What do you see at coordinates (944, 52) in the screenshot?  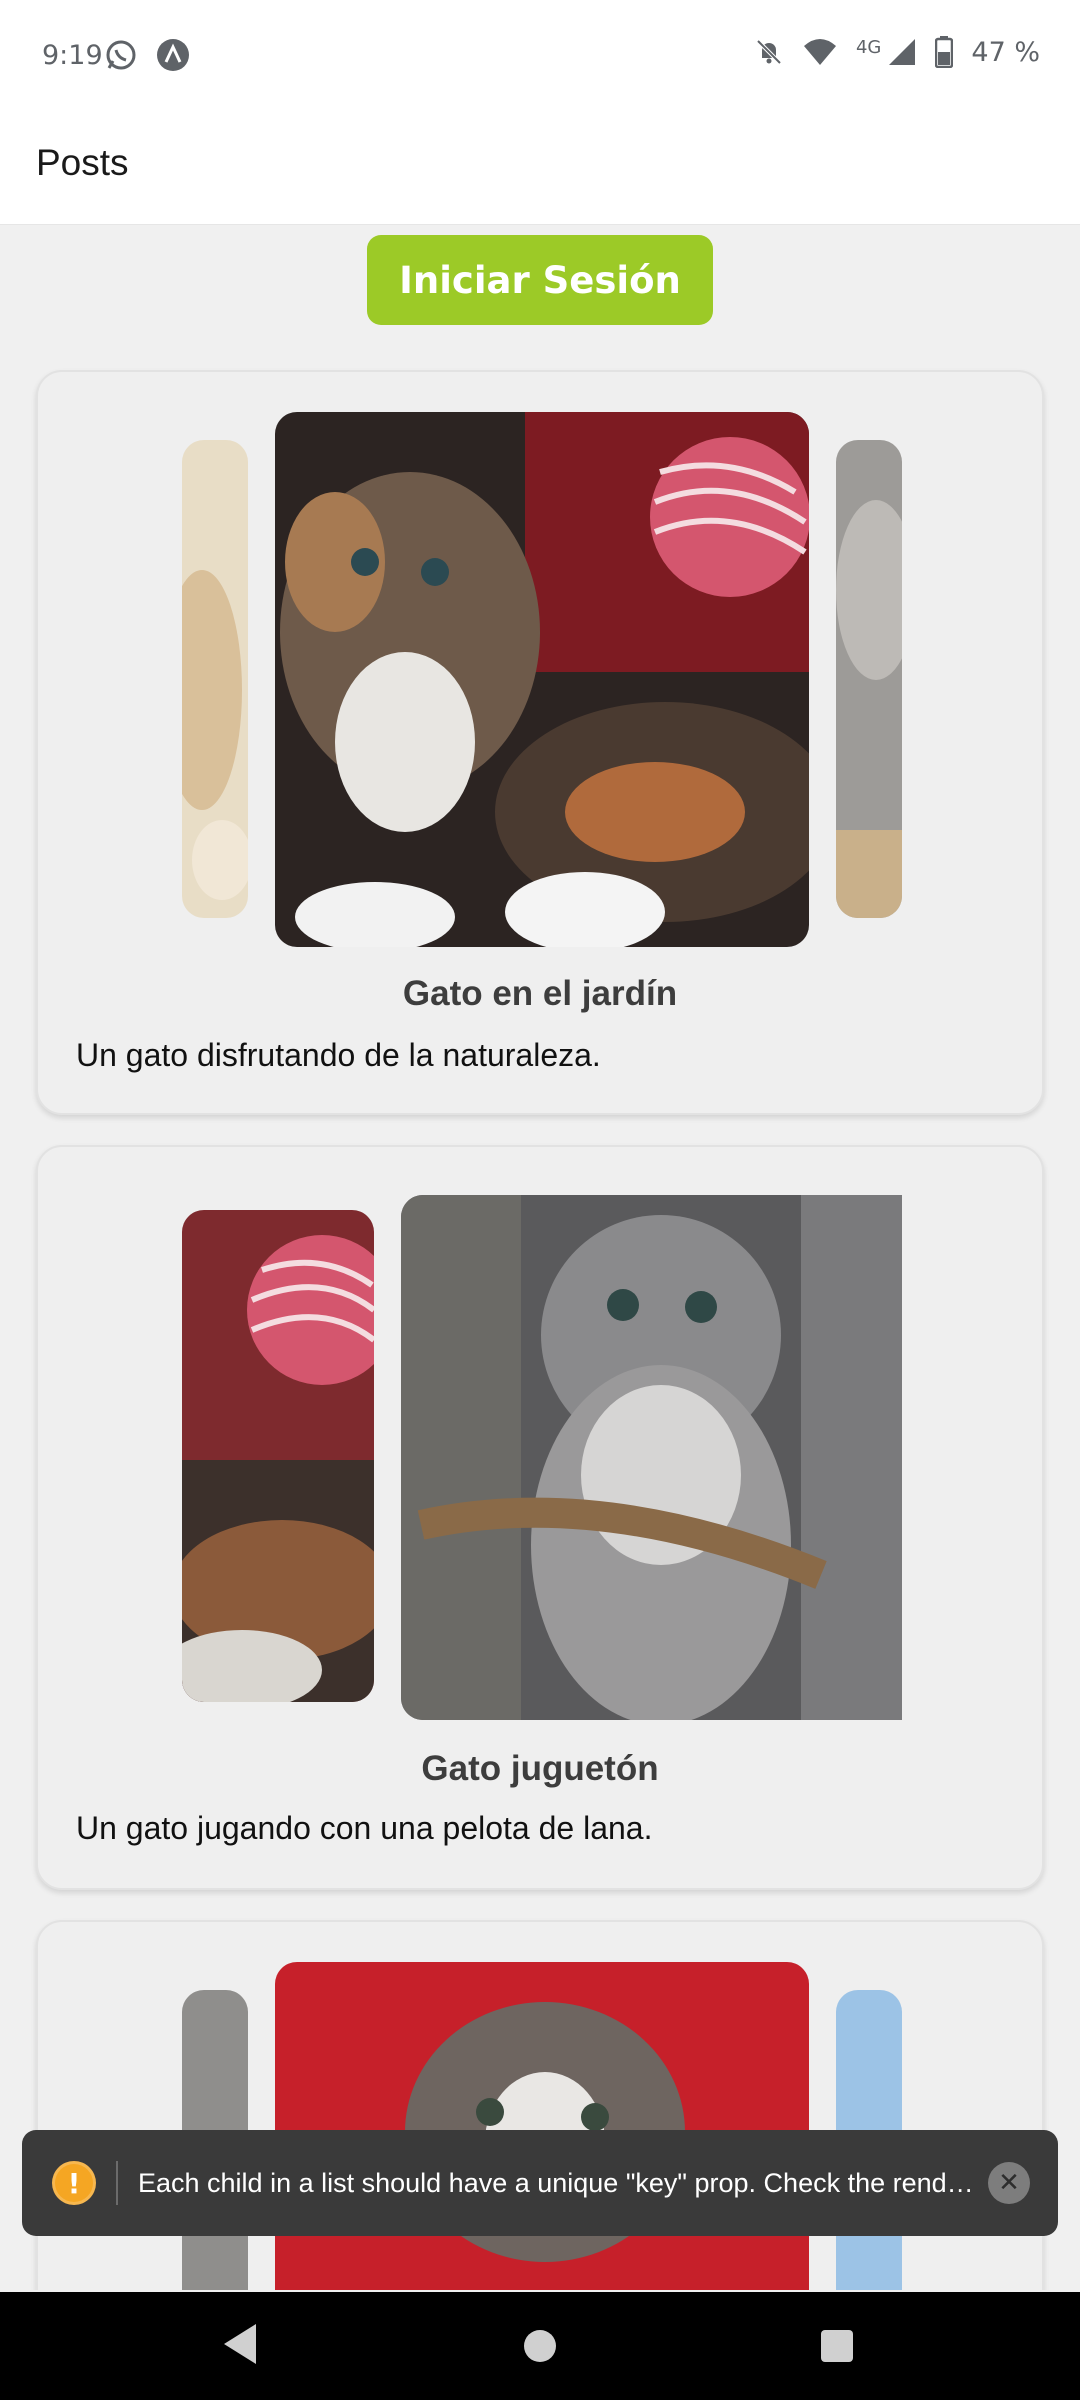 I see `battery-icon` at bounding box center [944, 52].